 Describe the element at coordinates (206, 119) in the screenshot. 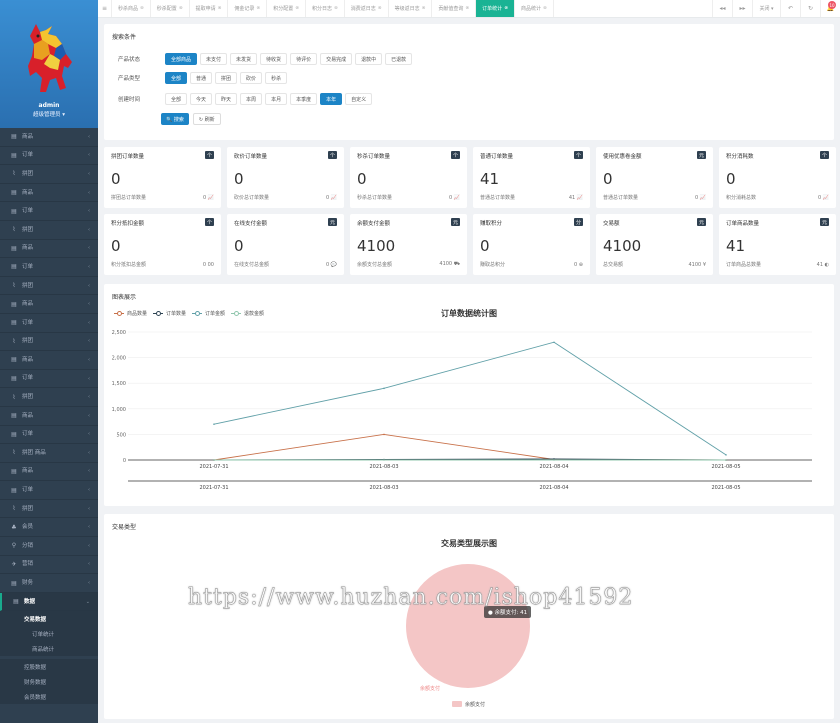

I see `refresh-button: ↻ 刷新` at that location.